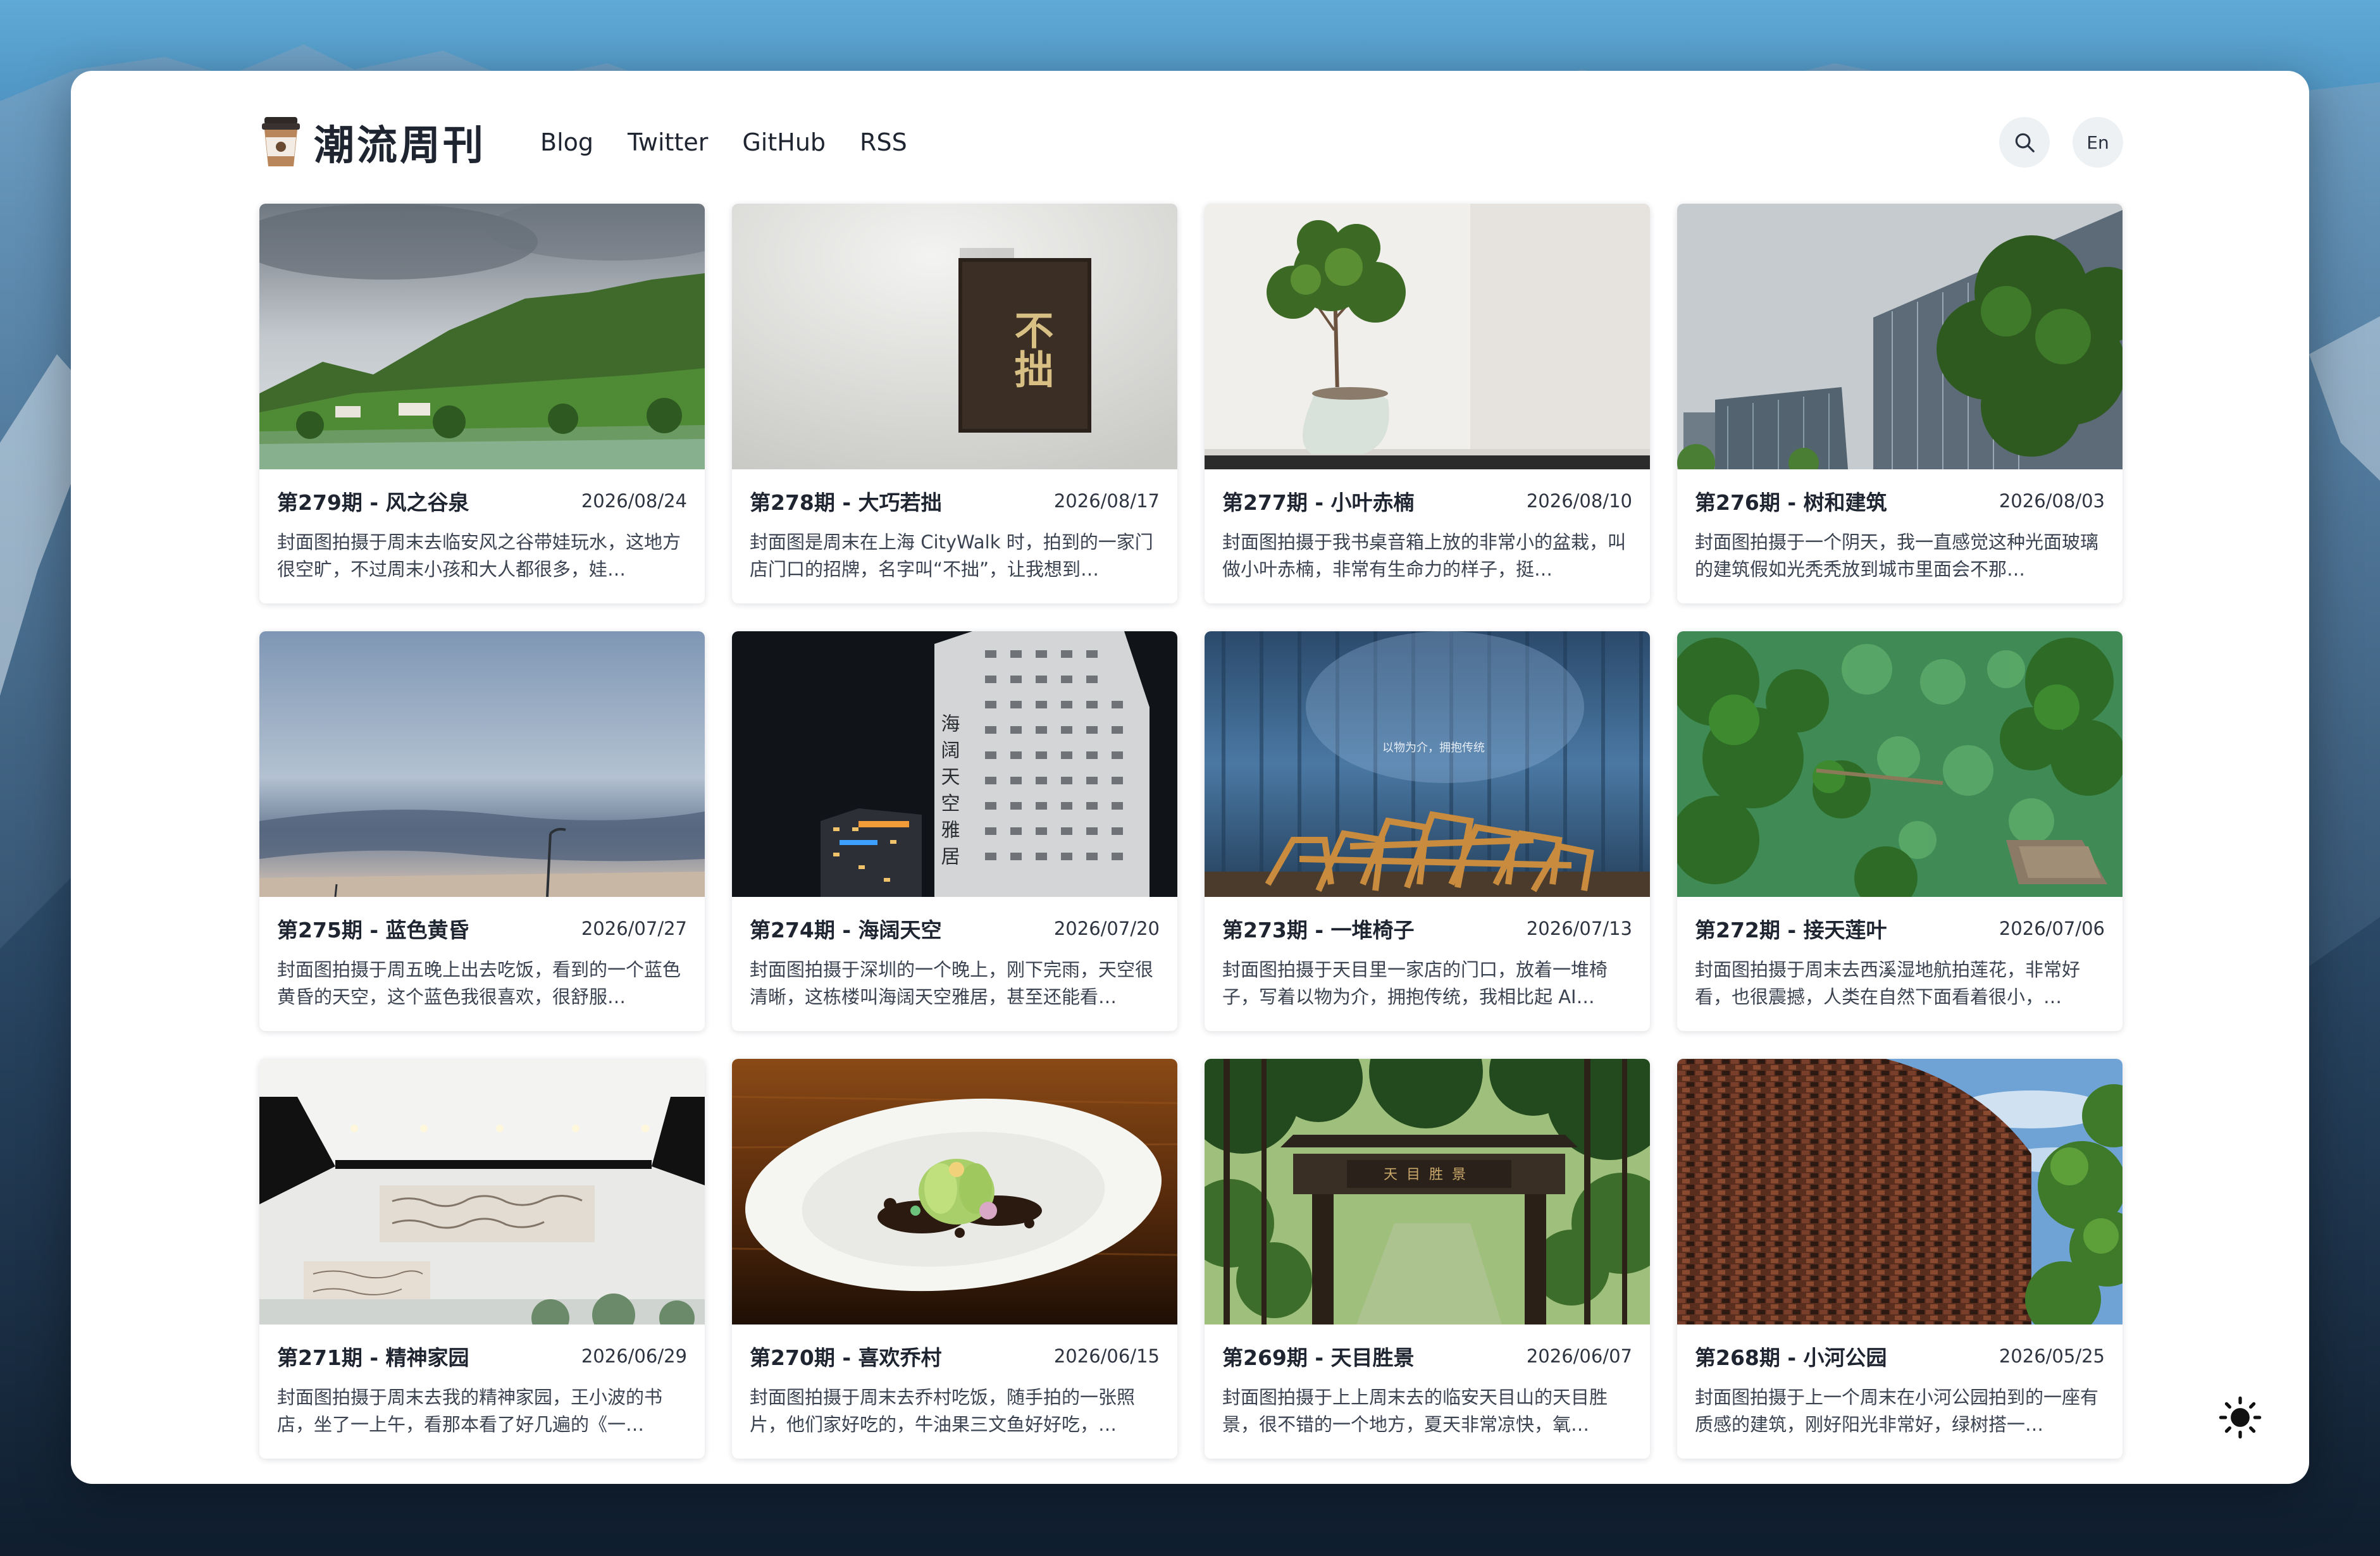  I want to click on issue-date: 2026/07/13, so click(1579, 928).